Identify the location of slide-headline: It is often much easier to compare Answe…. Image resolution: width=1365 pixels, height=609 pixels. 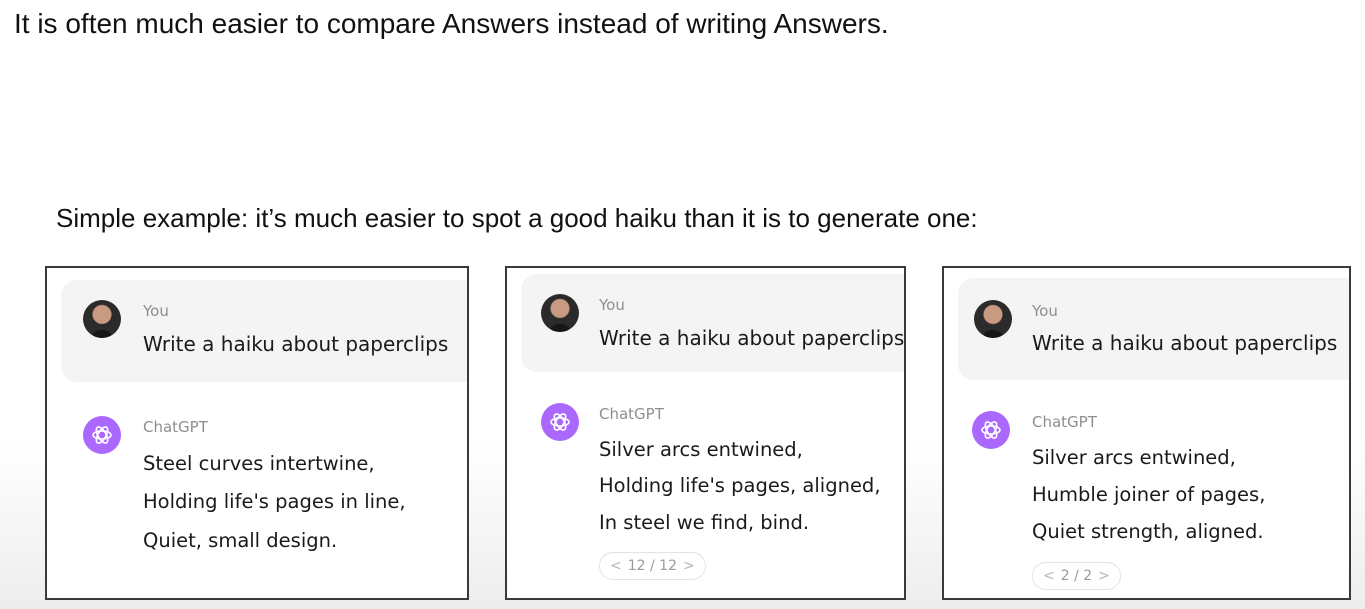
(451, 23).